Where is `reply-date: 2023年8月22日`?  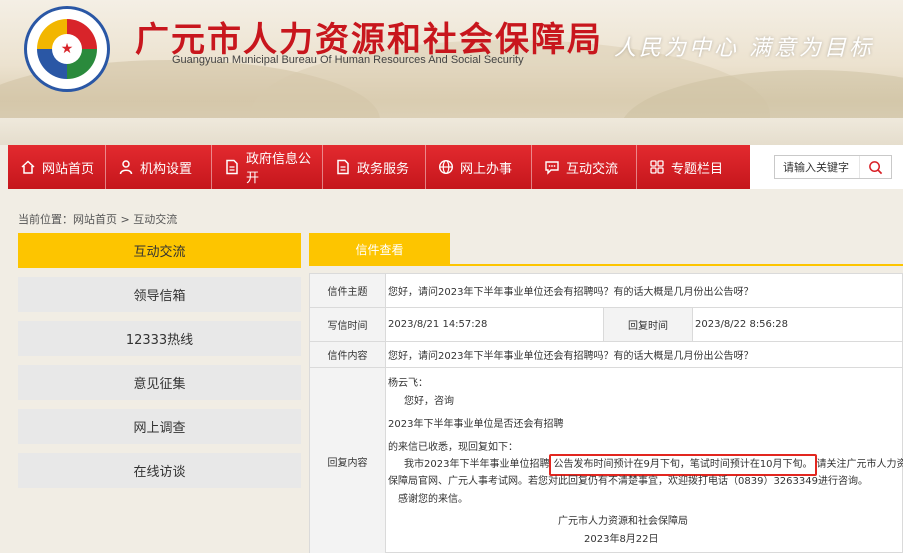
reply-date: 2023年8月22日 is located at coordinates (621, 539).